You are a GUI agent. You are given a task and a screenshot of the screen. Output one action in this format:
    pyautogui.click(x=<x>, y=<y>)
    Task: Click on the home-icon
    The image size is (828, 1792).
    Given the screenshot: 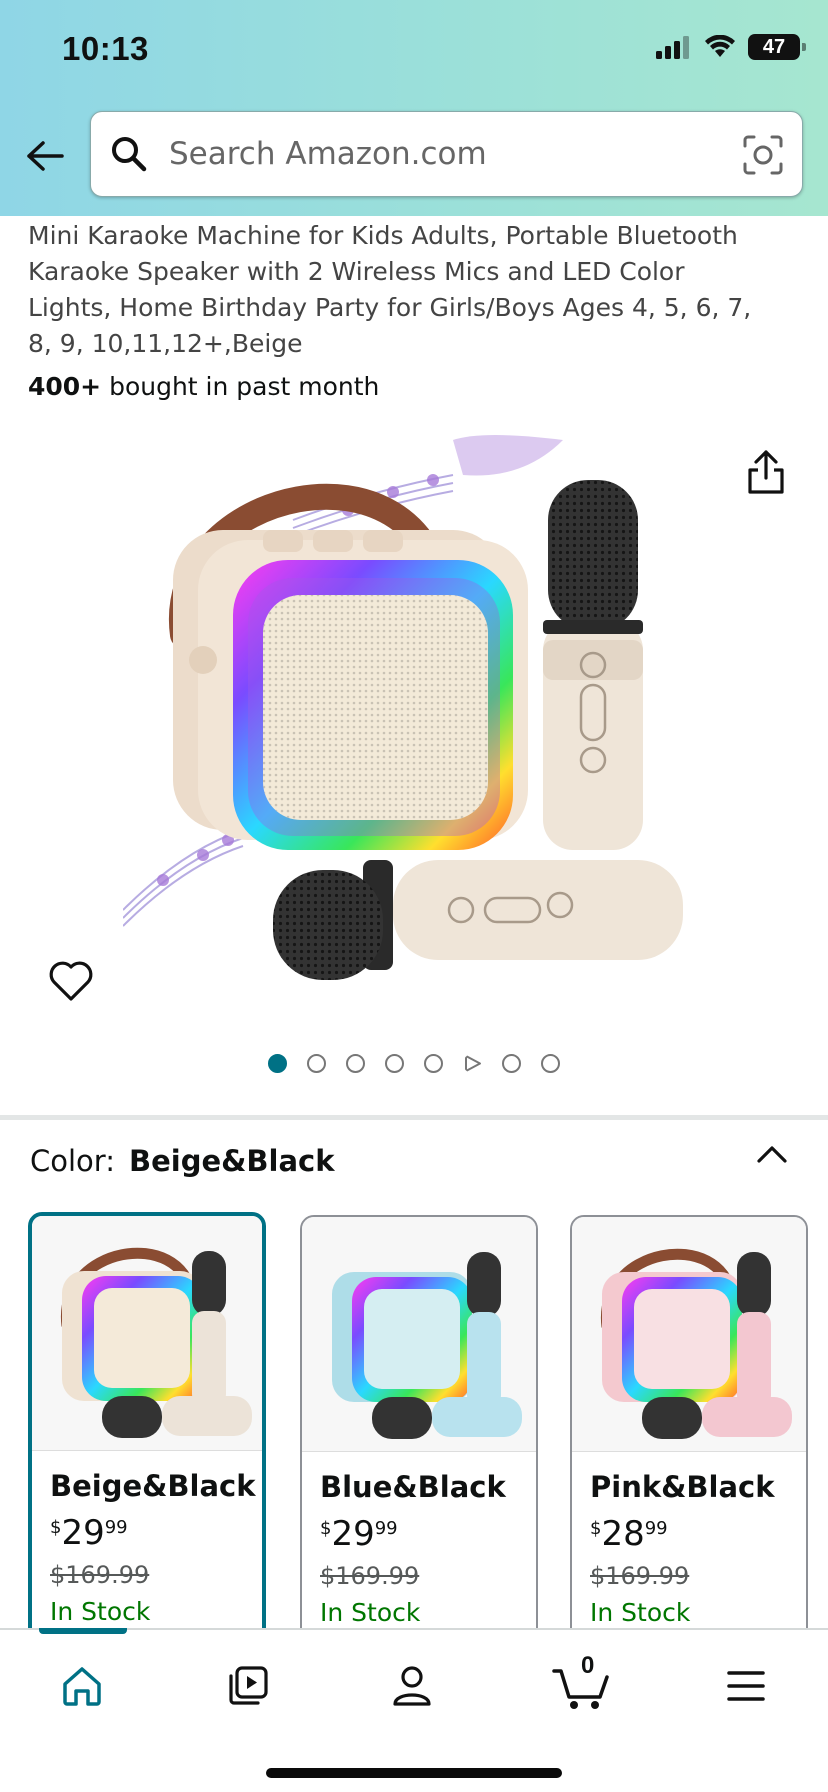 What is the action you would take?
    pyautogui.click(x=82, y=1686)
    